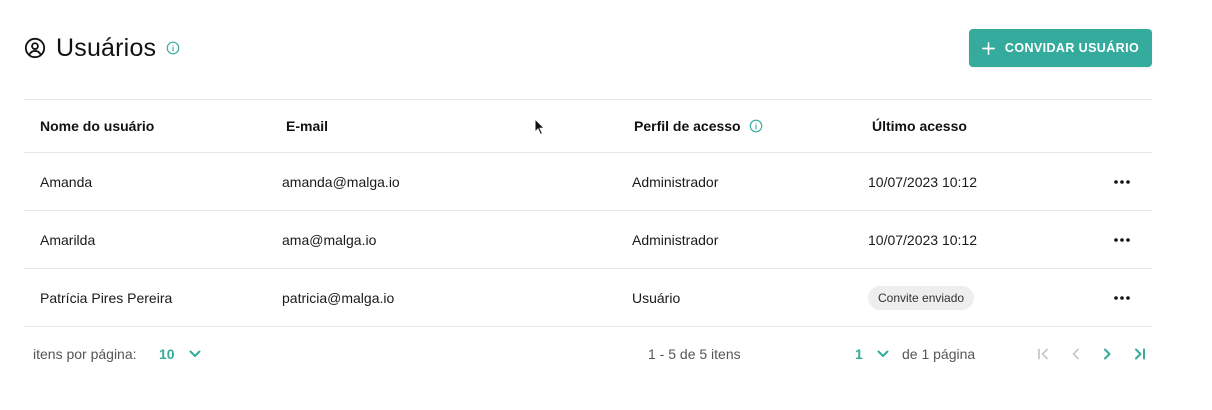 Image resolution: width=1212 pixels, height=410 pixels. What do you see at coordinates (341, 181) in the screenshot?
I see `user-email: amanda@malga.io` at bounding box center [341, 181].